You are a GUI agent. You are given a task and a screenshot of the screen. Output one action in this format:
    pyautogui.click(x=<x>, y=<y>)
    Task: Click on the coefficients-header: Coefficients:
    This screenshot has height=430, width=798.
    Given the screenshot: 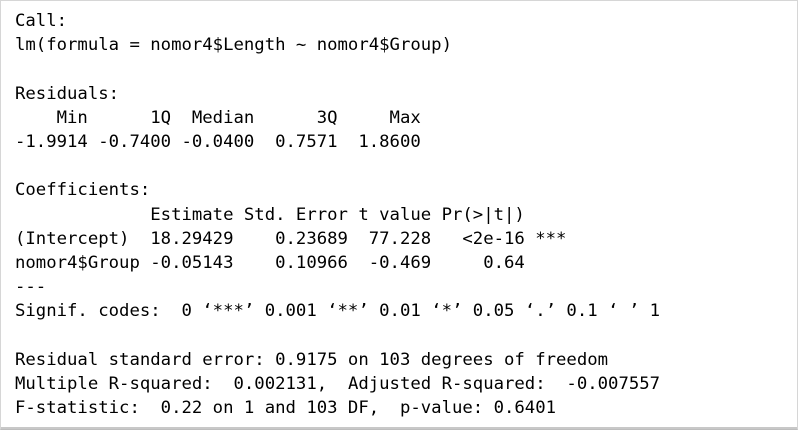 What is the action you would take?
    pyautogui.click(x=83, y=190)
    